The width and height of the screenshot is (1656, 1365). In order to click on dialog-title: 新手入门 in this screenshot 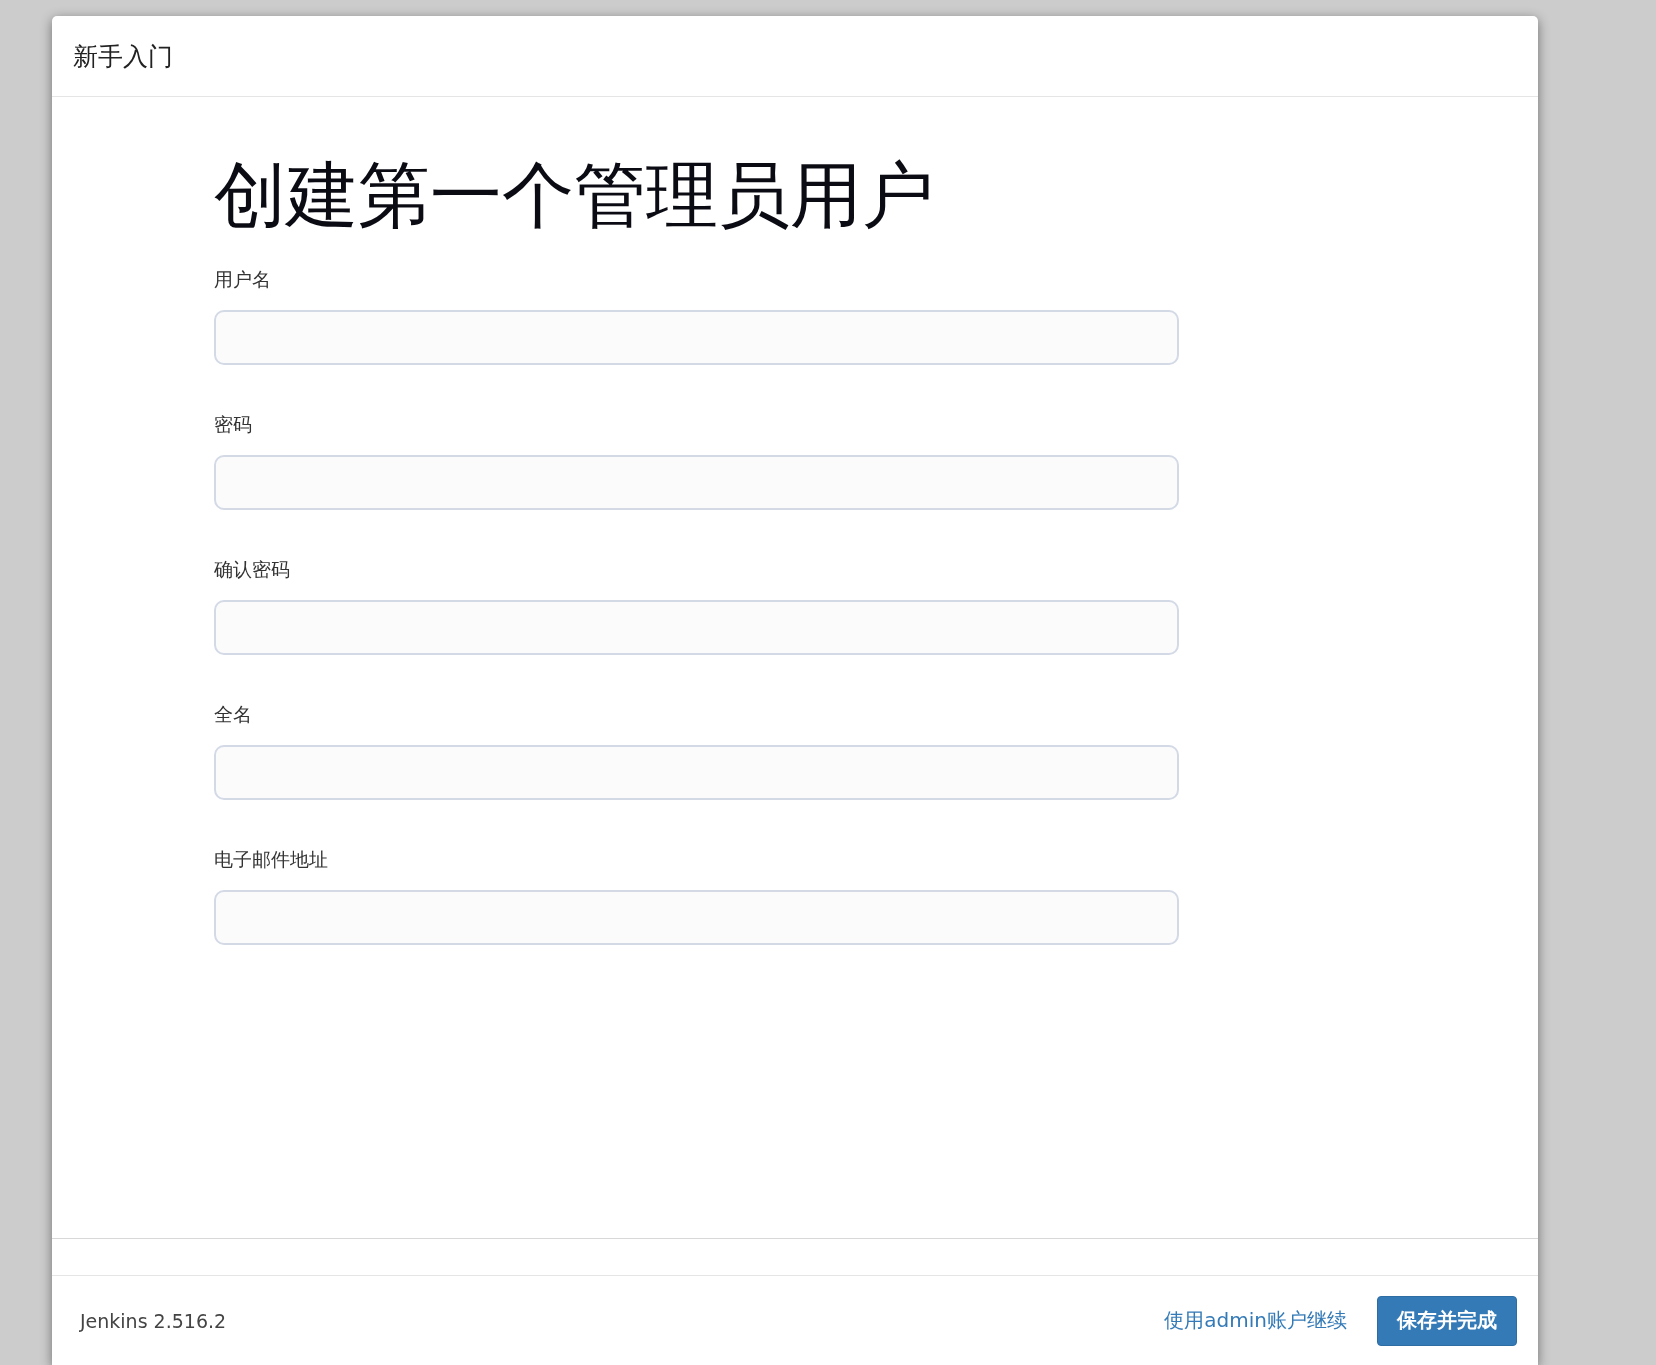, I will do `click(123, 56)`.